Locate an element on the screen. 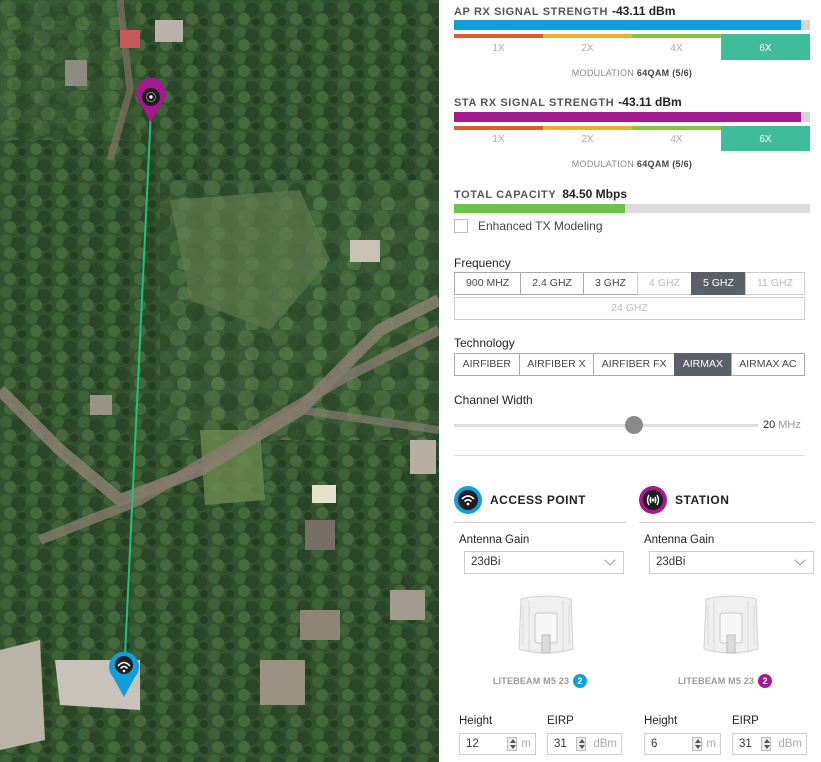 This screenshot has width=821, height=762. sta-eirp-label: EIRP is located at coordinates (745, 721).